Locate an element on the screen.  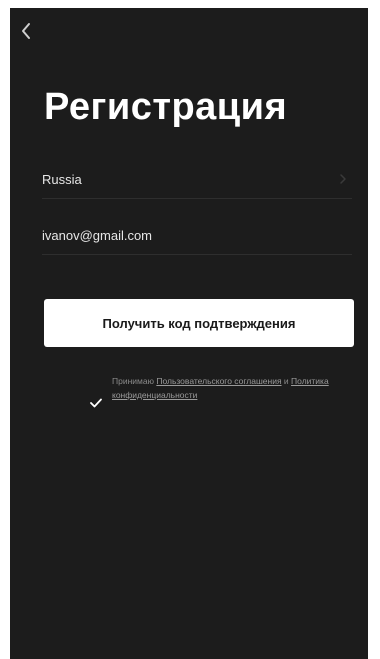
consent-middle: и is located at coordinates (286, 381).